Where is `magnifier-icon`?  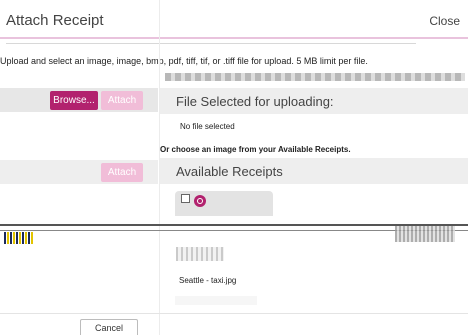
magnifier-icon is located at coordinates (200, 201).